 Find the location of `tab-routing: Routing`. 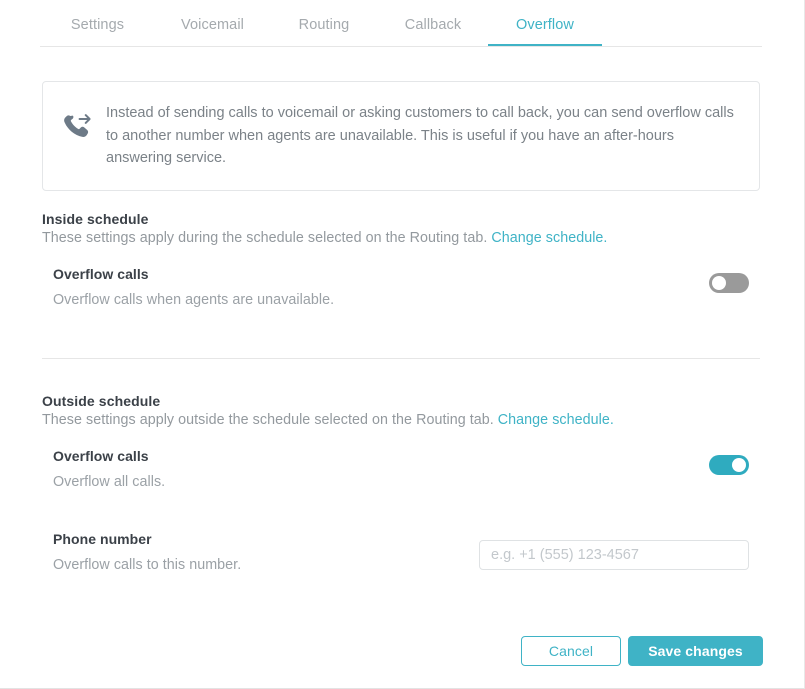

tab-routing: Routing is located at coordinates (324, 23).